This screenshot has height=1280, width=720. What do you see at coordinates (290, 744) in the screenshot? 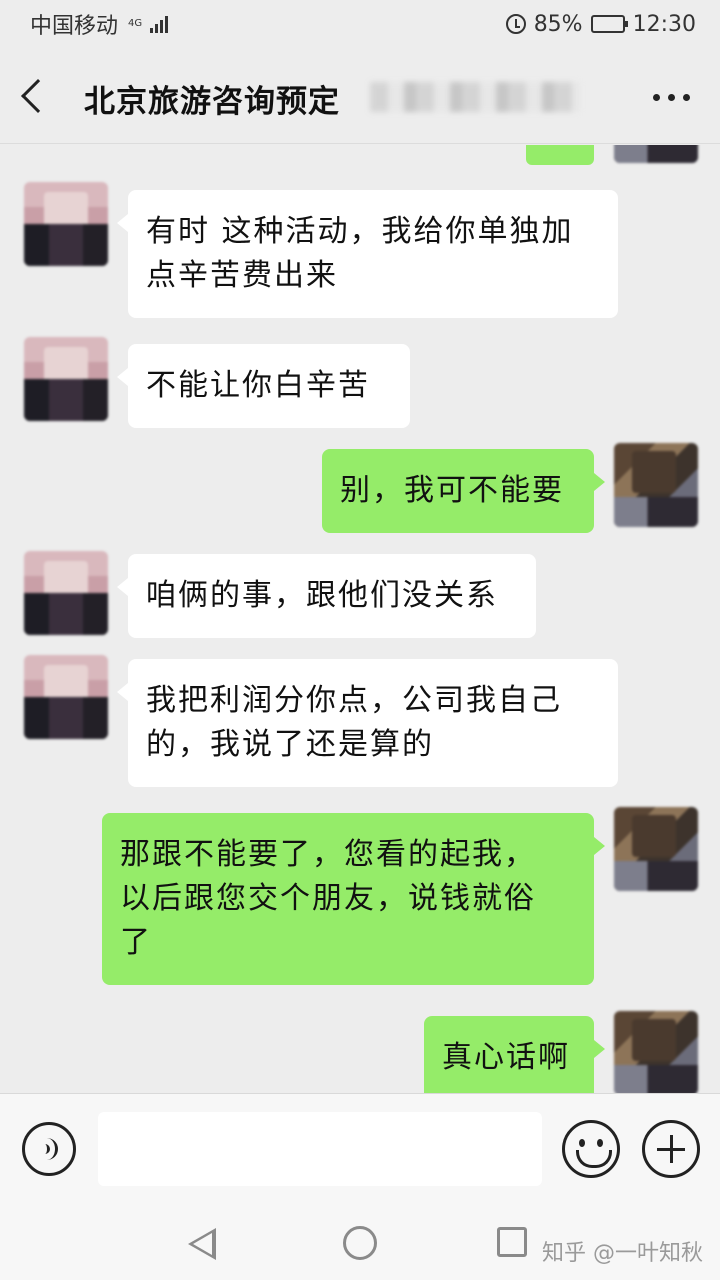
I see `message-line: 的，我说了还是算的` at bounding box center [290, 744].